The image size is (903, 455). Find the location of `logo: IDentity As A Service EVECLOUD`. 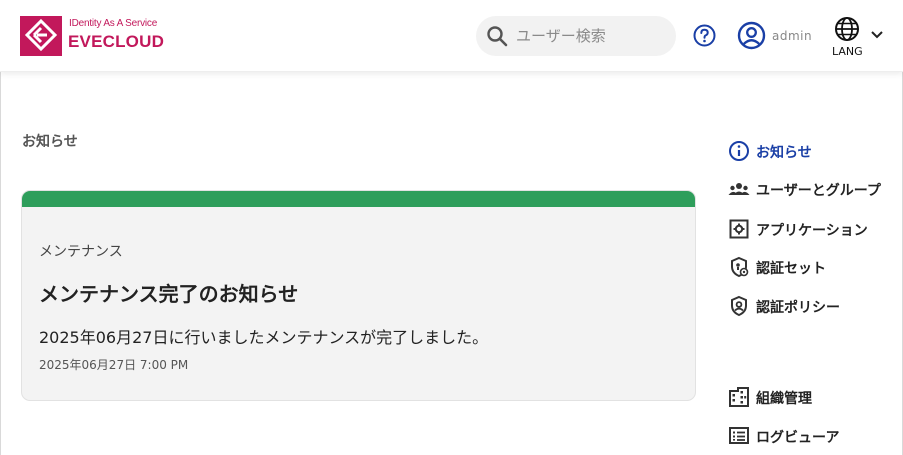

logo: IDentity As A Service EVECLOUD is located at coordinates (100, 37).